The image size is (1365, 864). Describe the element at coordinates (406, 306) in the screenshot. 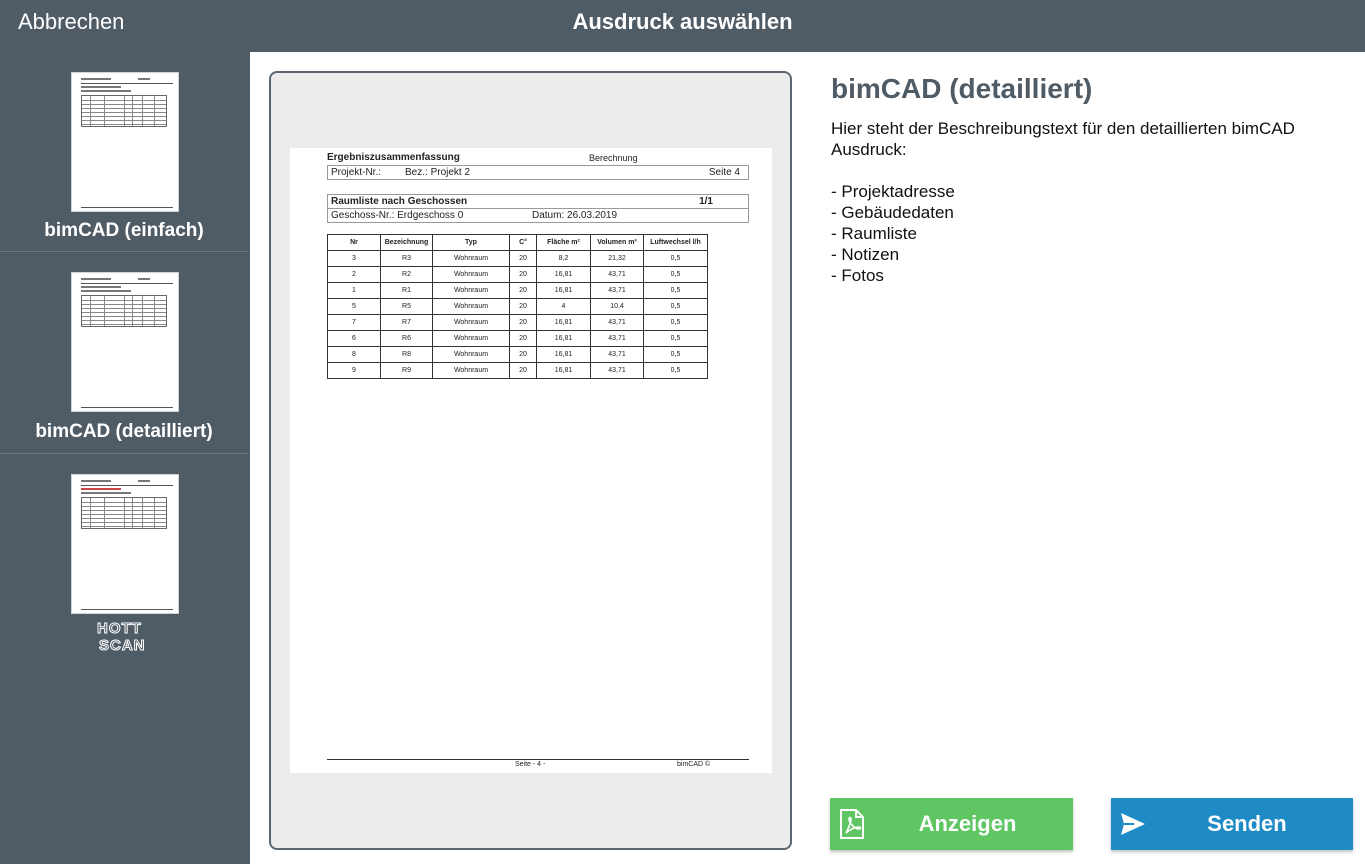

I see `table-cell: R5` at that location.